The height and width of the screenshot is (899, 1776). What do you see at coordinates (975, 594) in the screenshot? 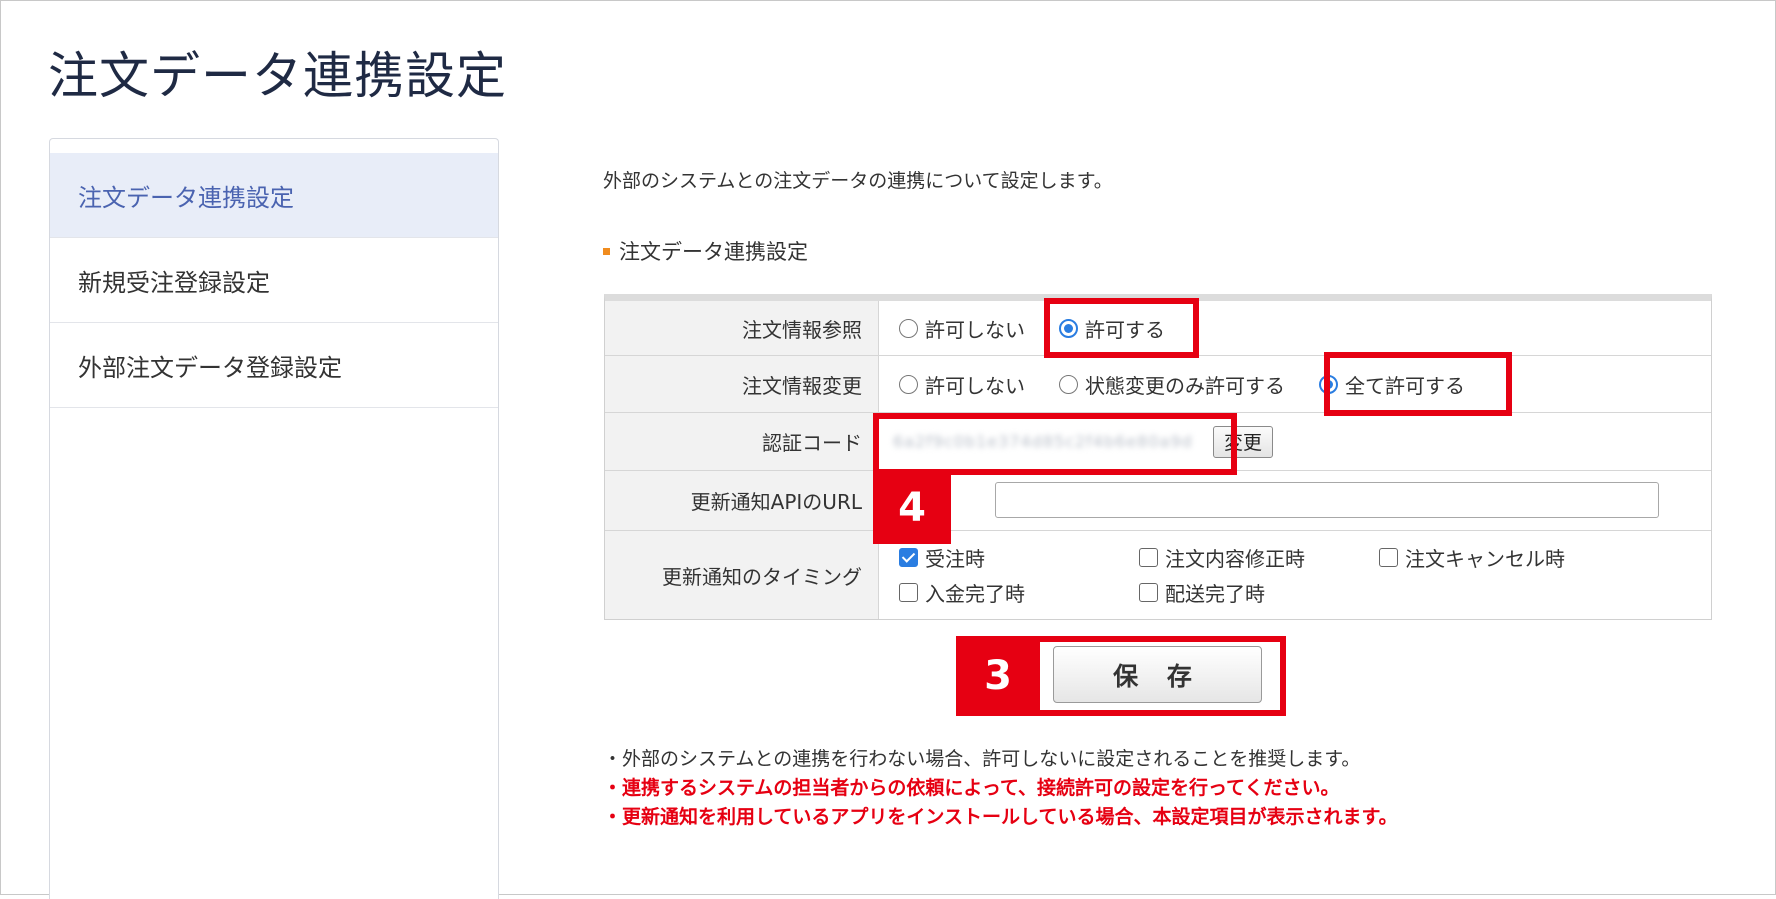
I see `checkbox-label: 入金完了時` at bounding box center [975, 594].